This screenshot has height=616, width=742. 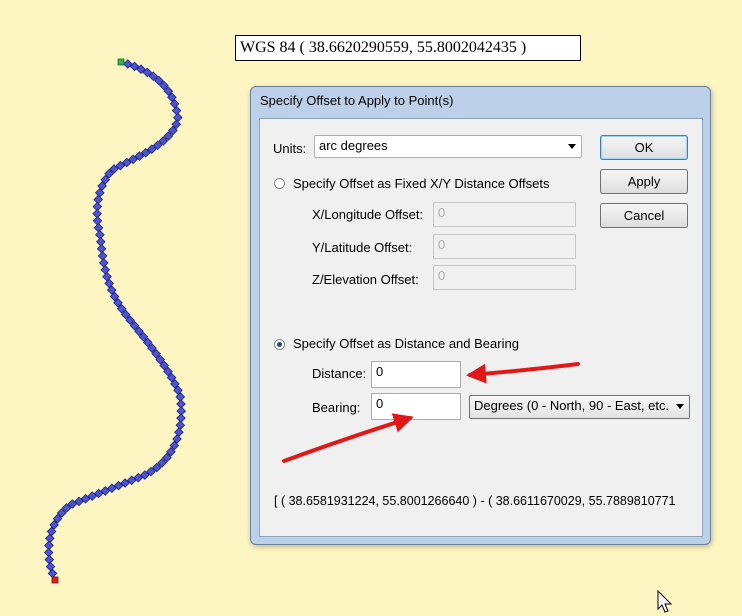 What do you see at coordinates (644, 147) in the screenshot?
I see `ok-button: OK` at bounding box center [644, 147].